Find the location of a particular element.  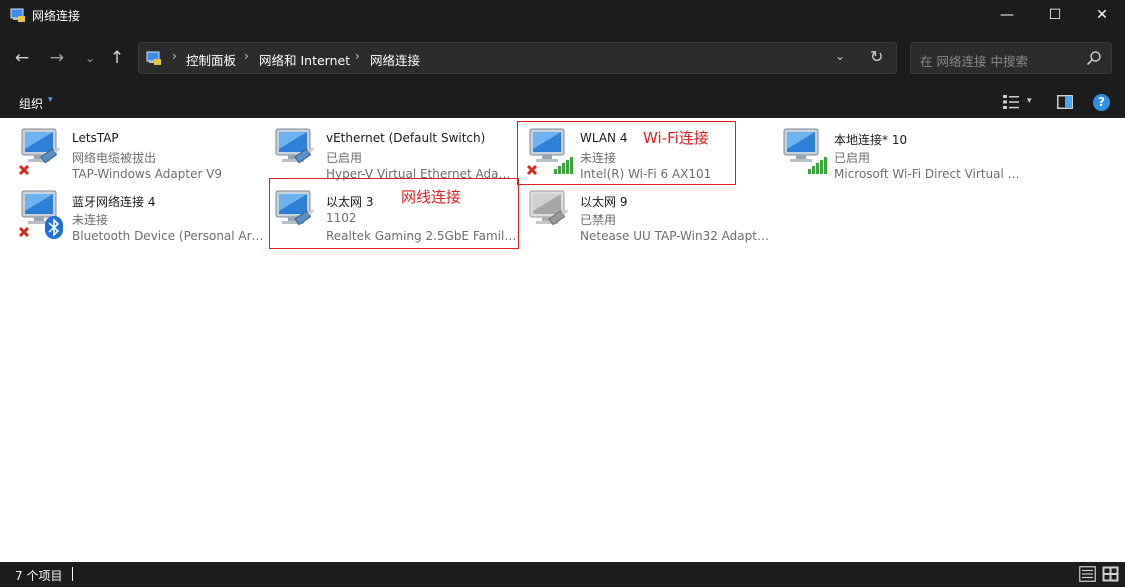

command-bar: 组织 ▾ ▾ ? is located at coordinates (562, 102).